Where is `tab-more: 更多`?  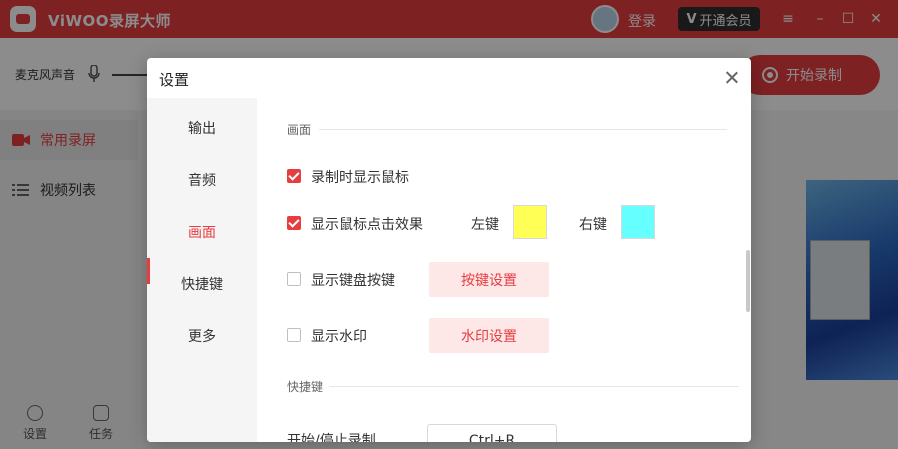
tab-more: 更多 is located at coordinates (202, 337).